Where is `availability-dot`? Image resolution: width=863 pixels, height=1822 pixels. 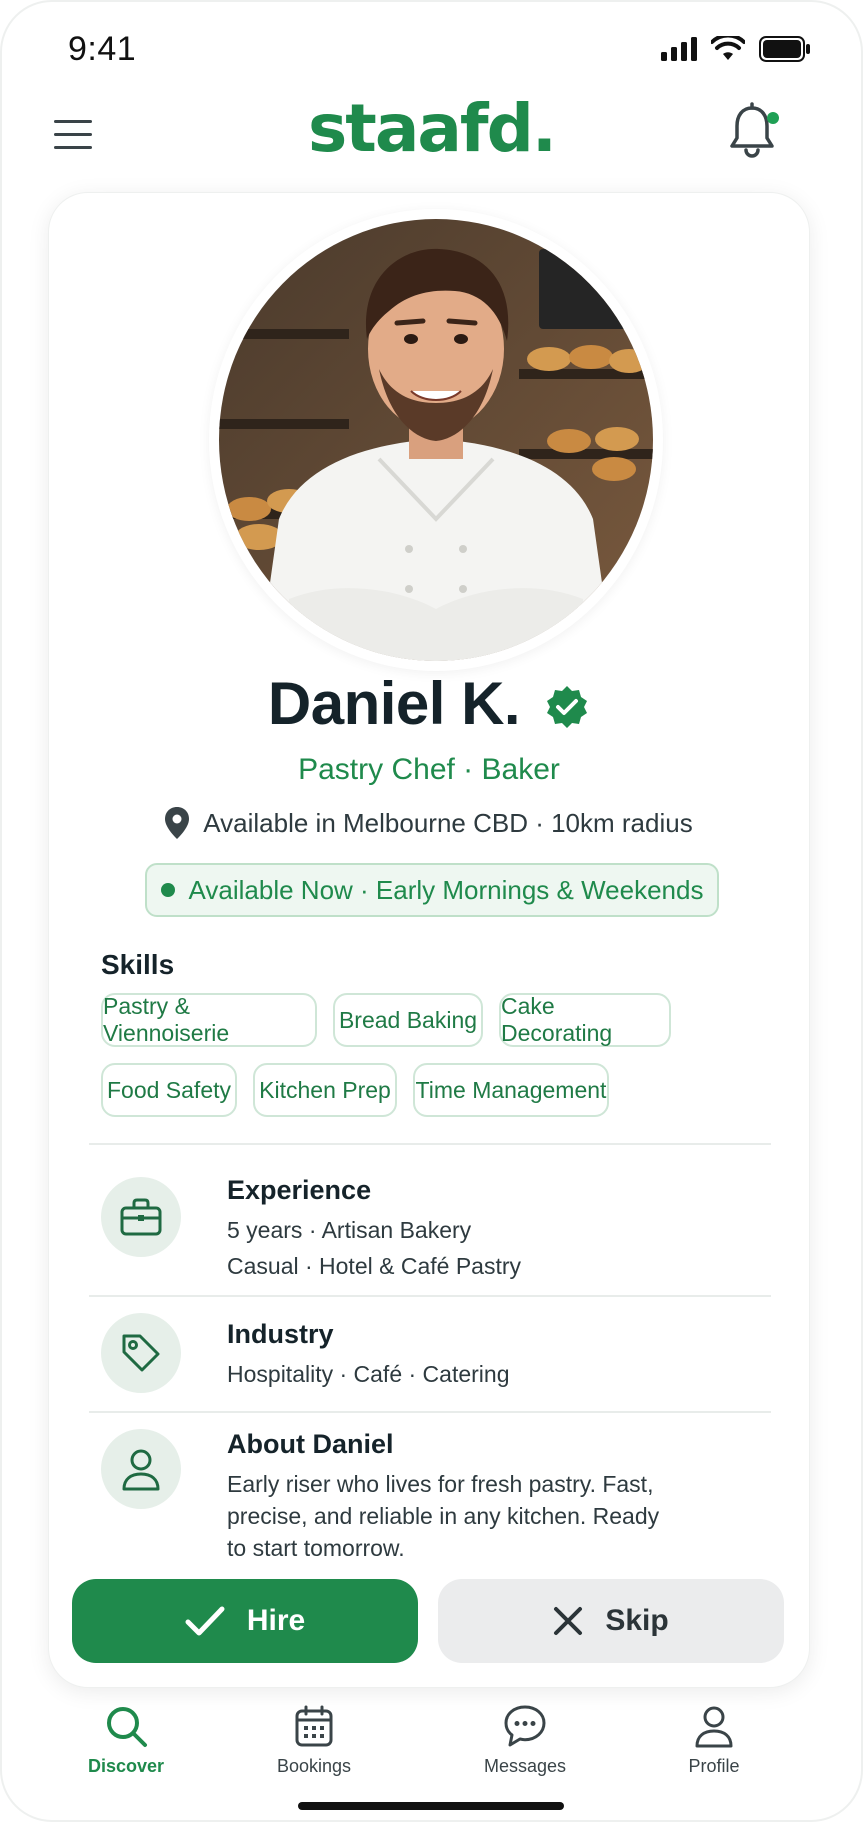 availability-dot is located at coordinates (167, 890).